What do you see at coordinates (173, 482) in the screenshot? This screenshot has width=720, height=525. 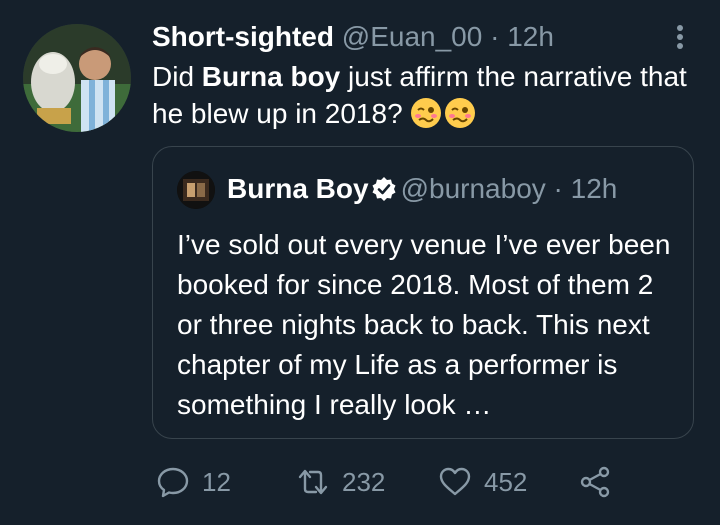 I see `reply-icon` at bounding box center [173, 482].